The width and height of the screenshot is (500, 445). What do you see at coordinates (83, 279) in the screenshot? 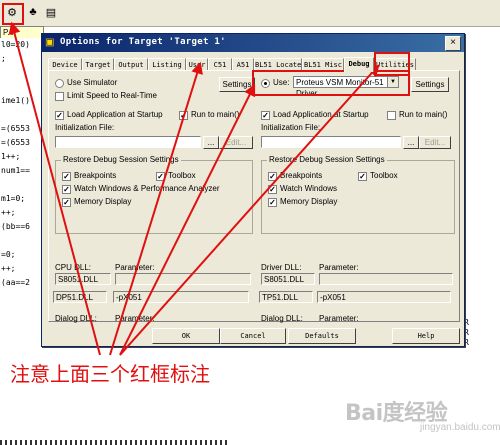
I see `left-cpu-dll-field: S8051.DLL` at bounding box center [83, 279].